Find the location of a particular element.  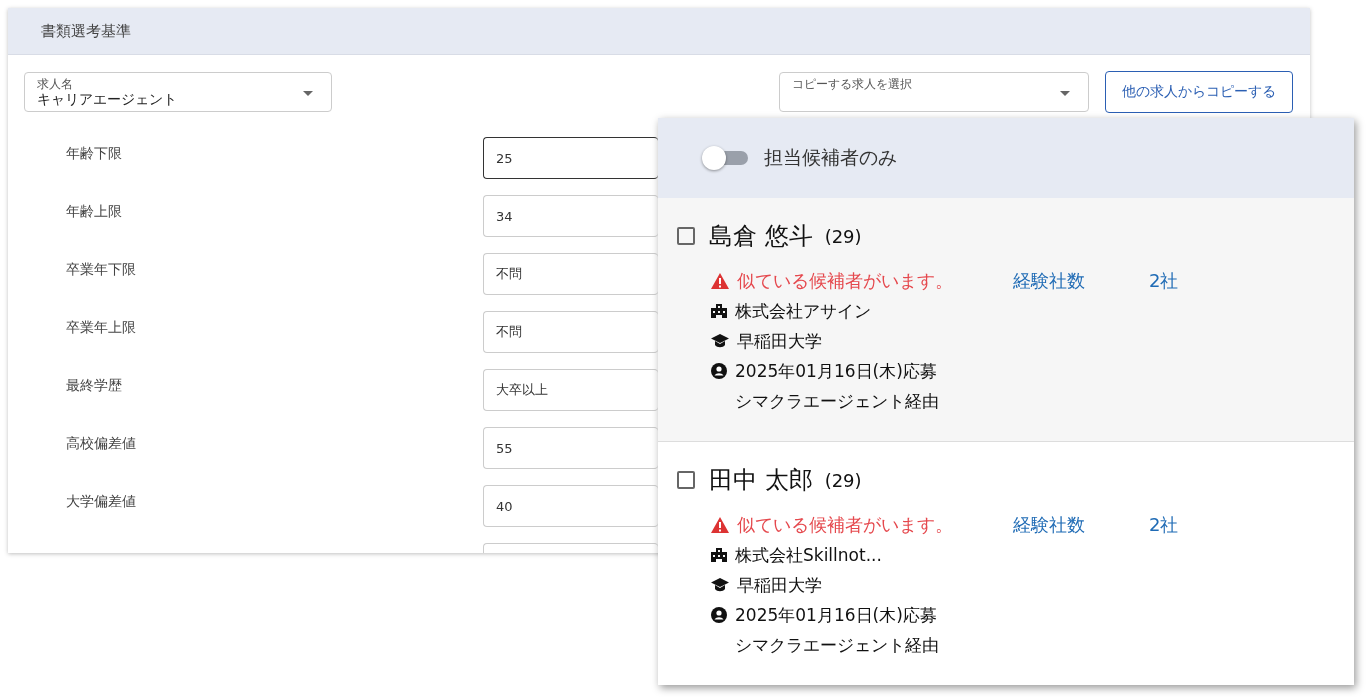

criteria-label: 最終学歴 is located at coordinates (94, 385).